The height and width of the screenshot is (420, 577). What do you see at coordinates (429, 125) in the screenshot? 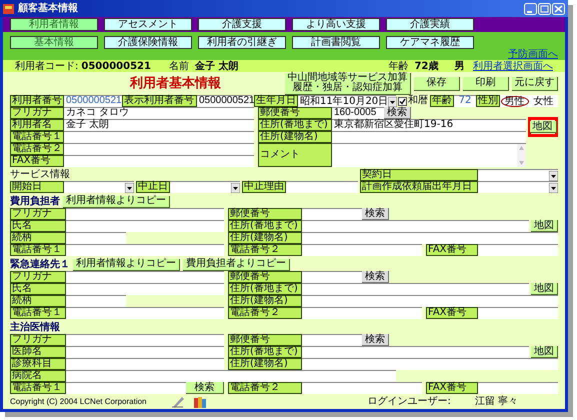
I see `input-field: 東京都新宿区愛住町19-16` at bounding box center [429, 125].